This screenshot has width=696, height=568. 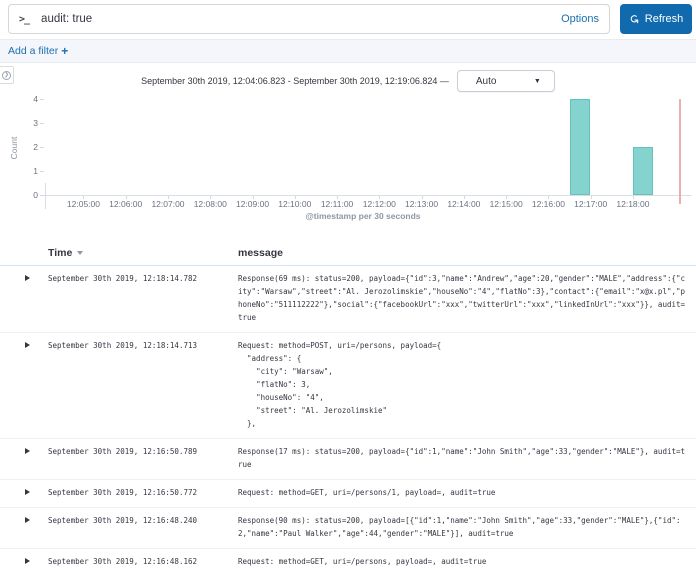 What do you see at coordinates (580, 19) in the screenshot?
I see `options-link: Options` at bounding box center [580, 19].